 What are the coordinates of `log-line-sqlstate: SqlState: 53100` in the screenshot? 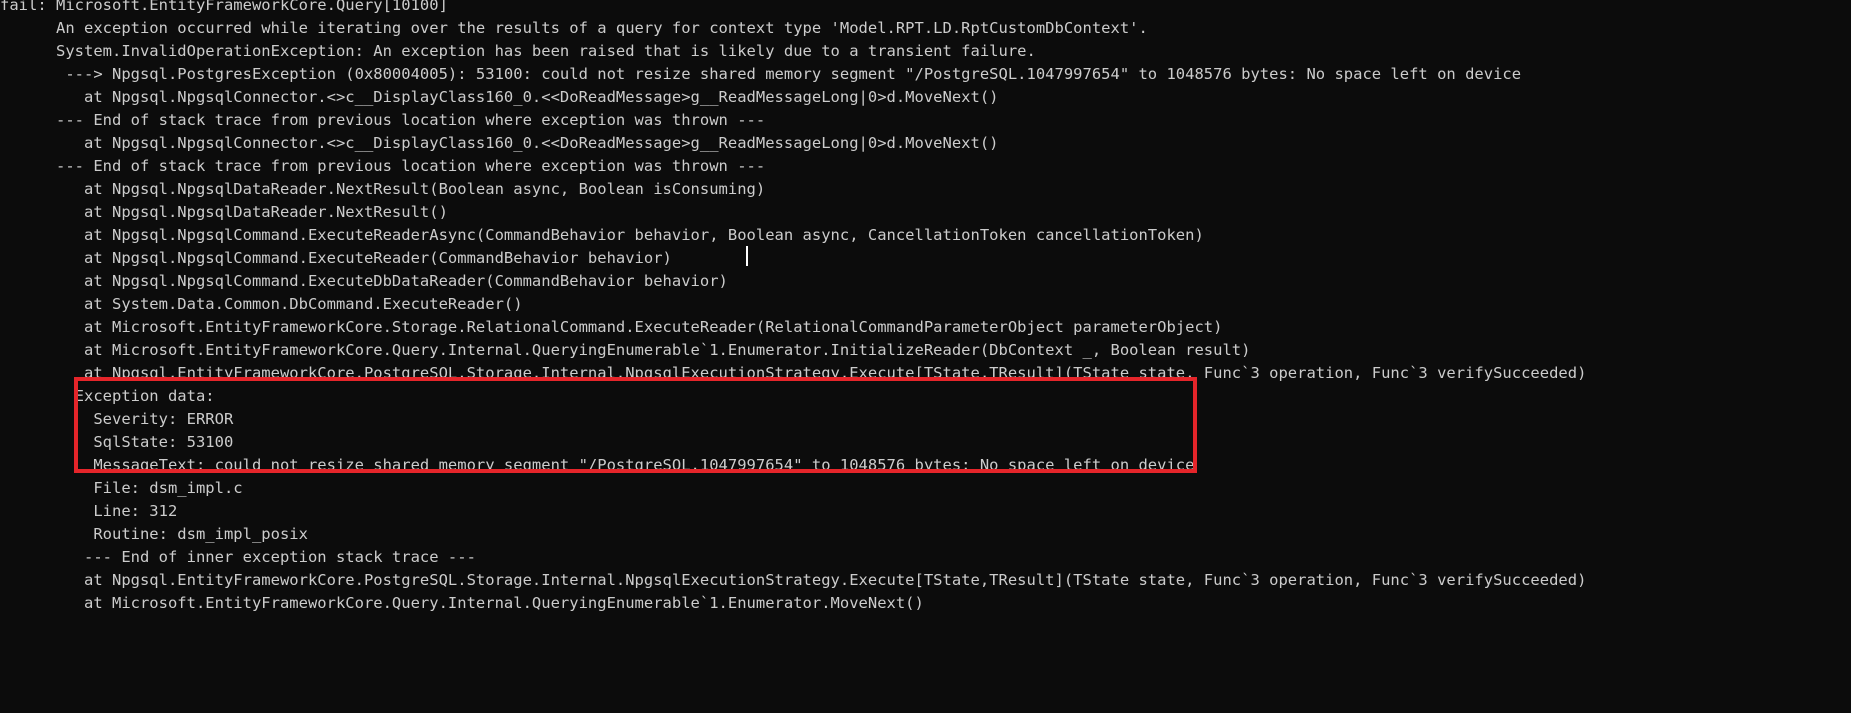 It's located at (117, 442).